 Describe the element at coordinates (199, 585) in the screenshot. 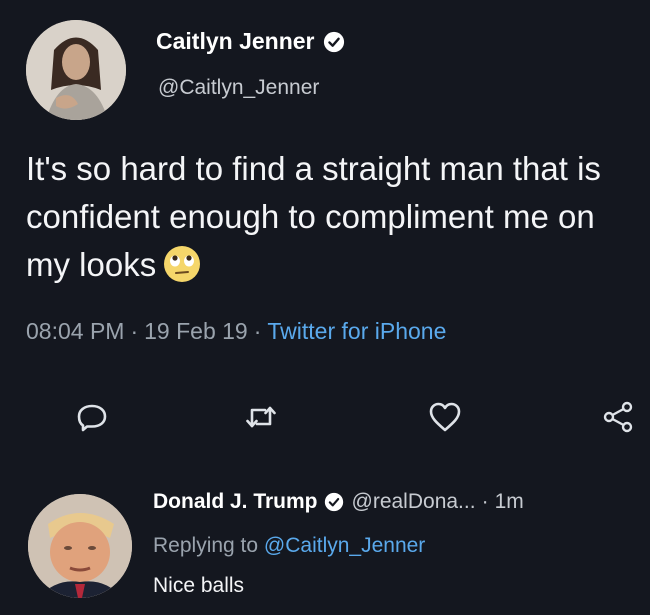

I see `reply-text: Nice balls` at that location.